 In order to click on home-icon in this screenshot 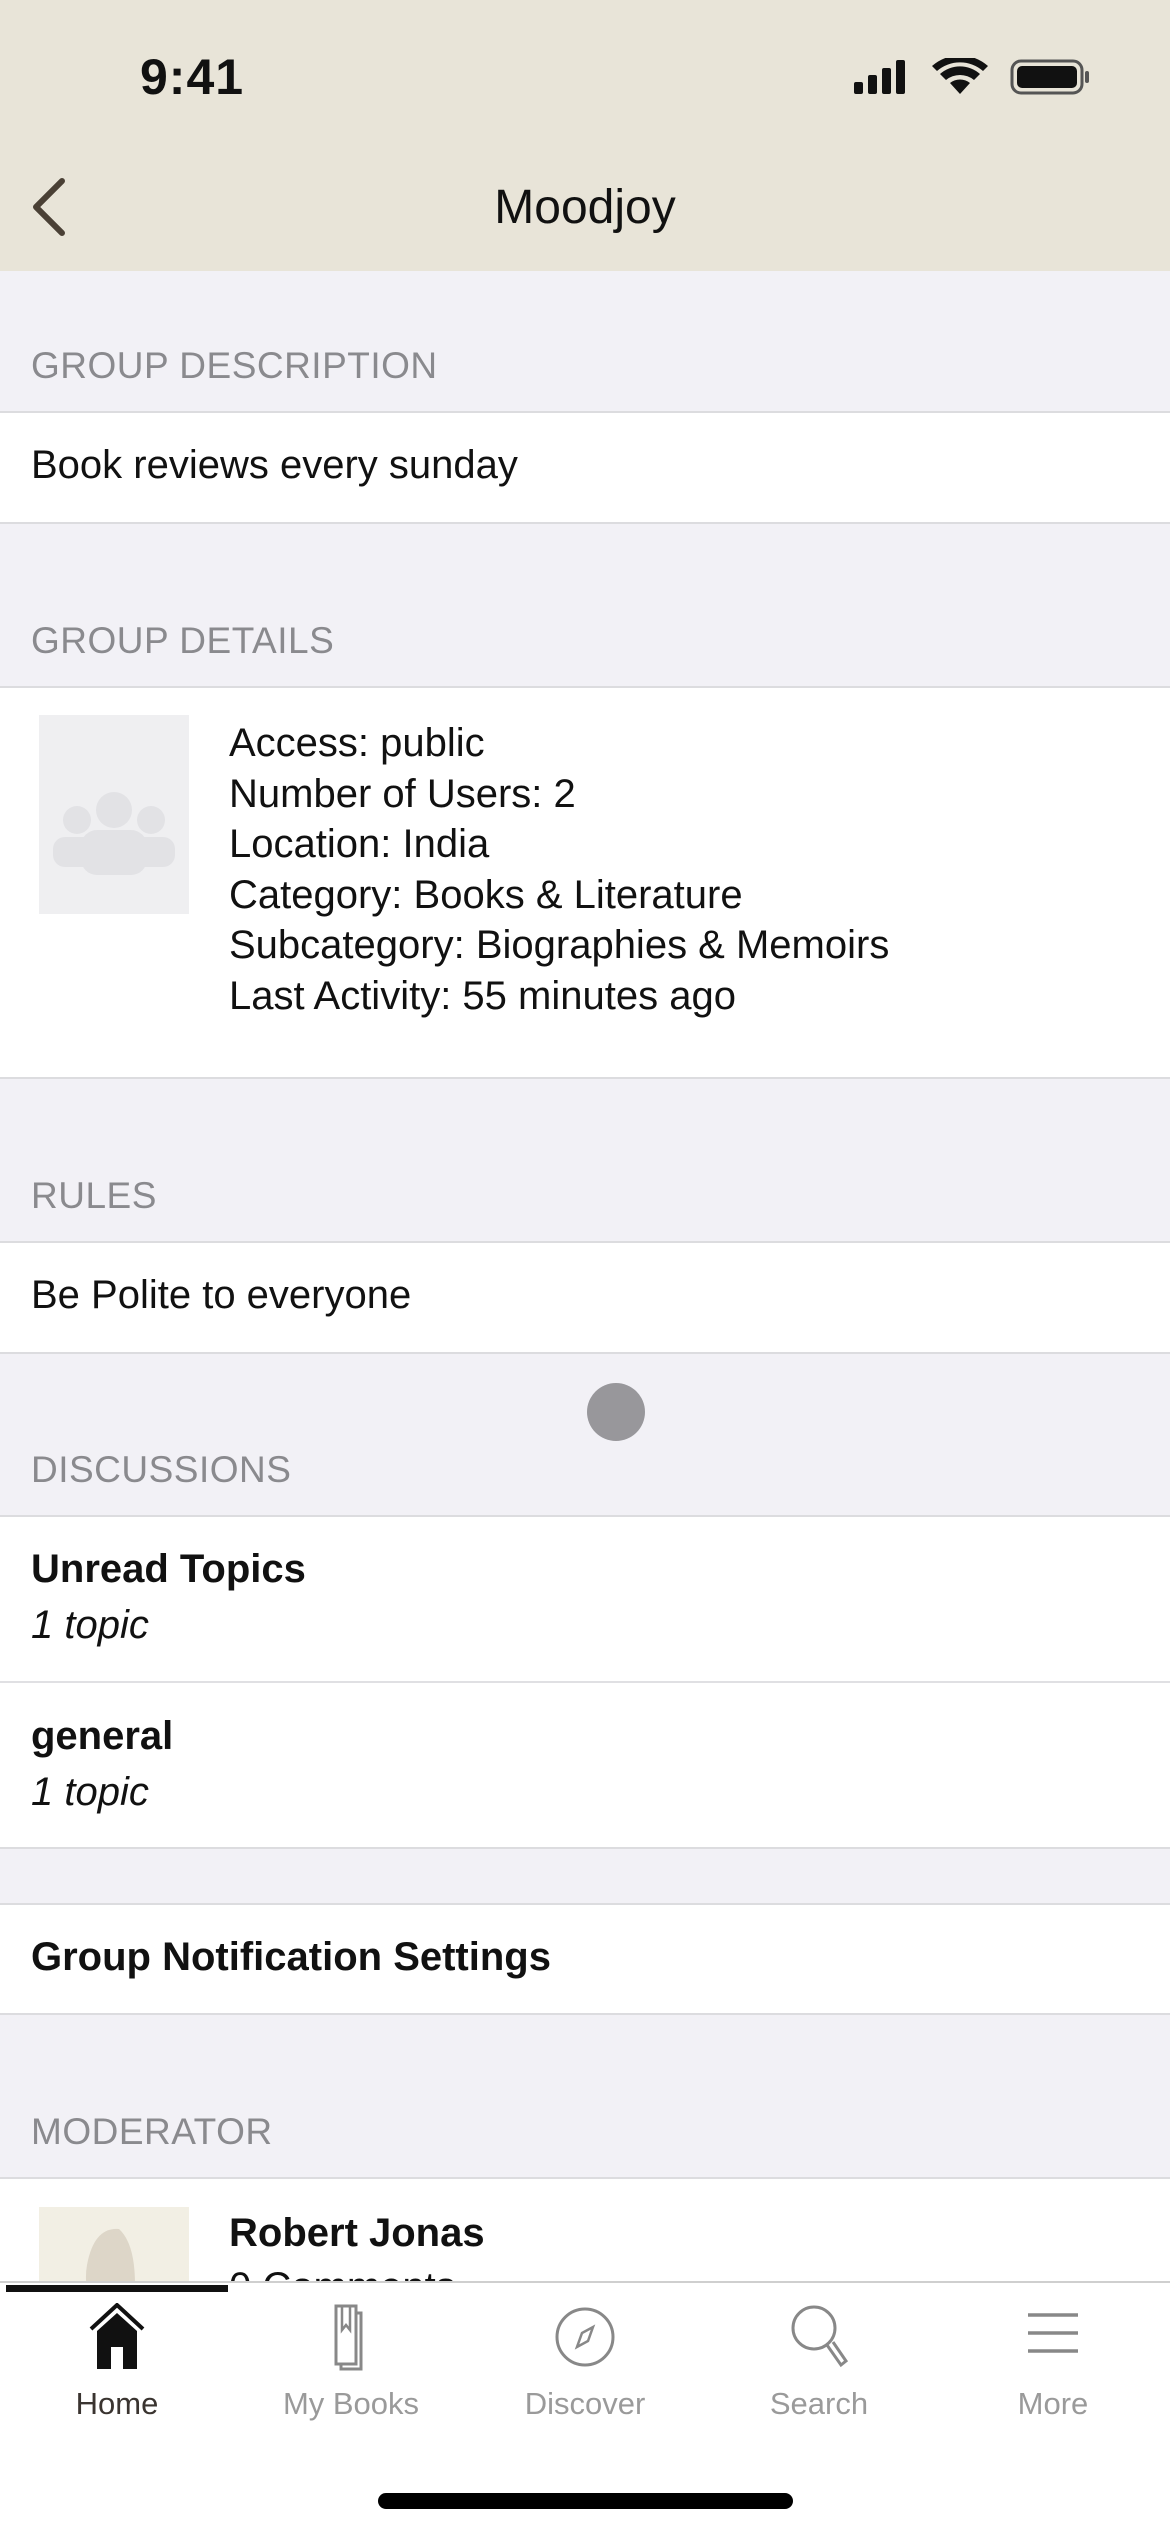, I will do `click(117, 2336)`.